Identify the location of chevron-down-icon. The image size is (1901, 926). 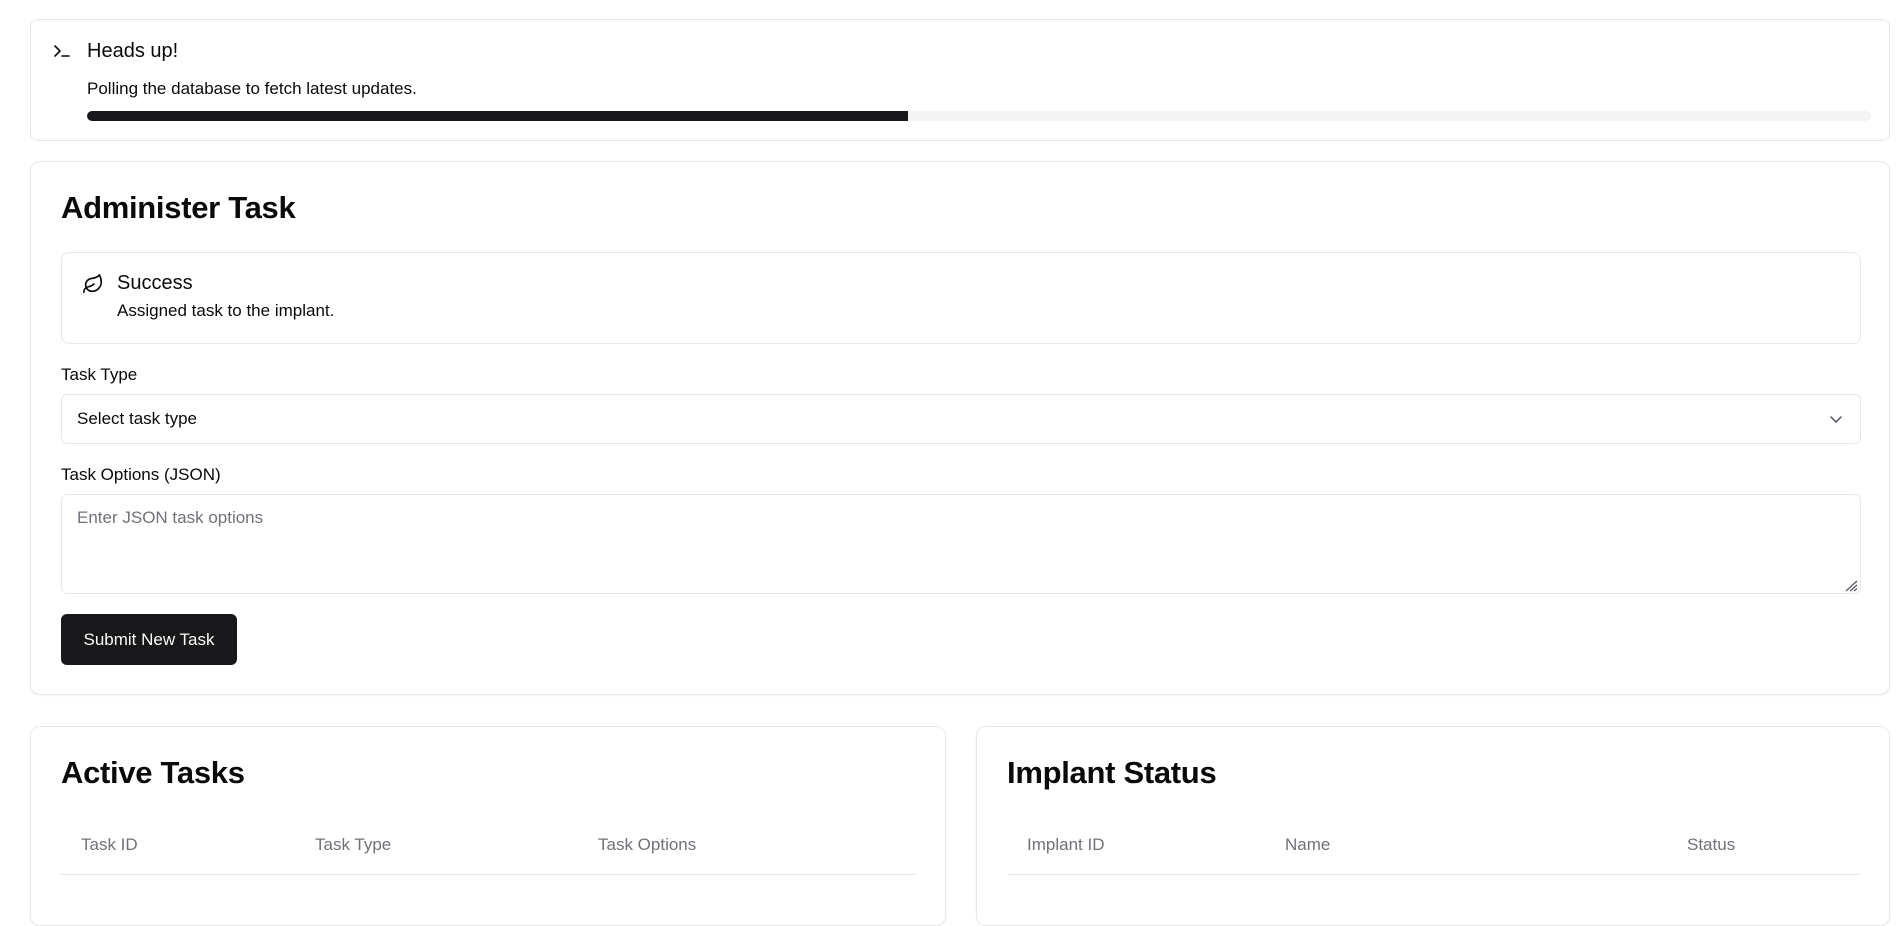
(1836, 419).